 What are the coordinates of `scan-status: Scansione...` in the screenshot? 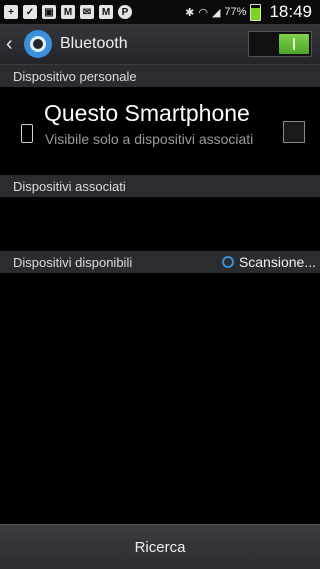 It's located at (268, 262).